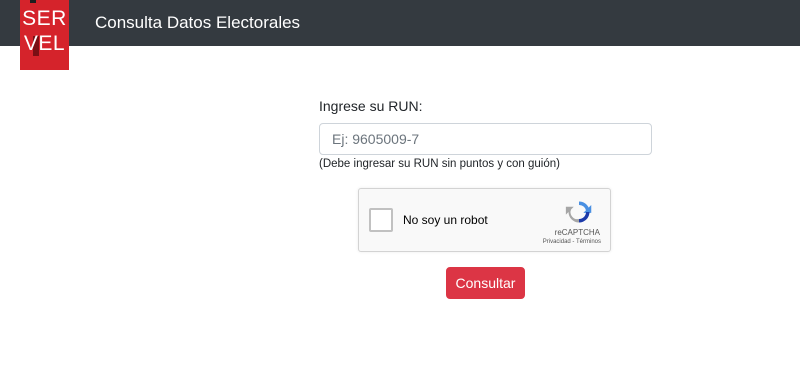 The width and height of the screenshot is (800, 368). What do you see at coordinates (33, 1) in the screenshot?
I see `logo-accent` at bounding box center [33, 1].